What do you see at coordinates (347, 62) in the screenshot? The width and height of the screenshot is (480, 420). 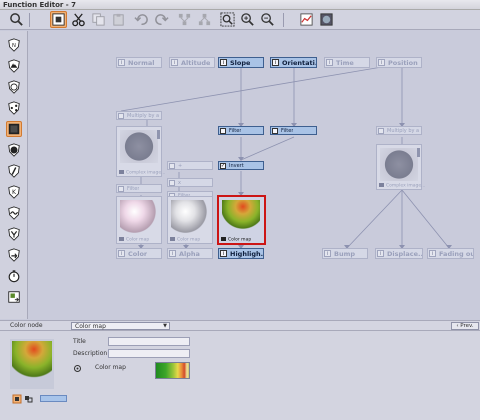 I see `input-node-time: i Time` at bounding box center [347, 62].